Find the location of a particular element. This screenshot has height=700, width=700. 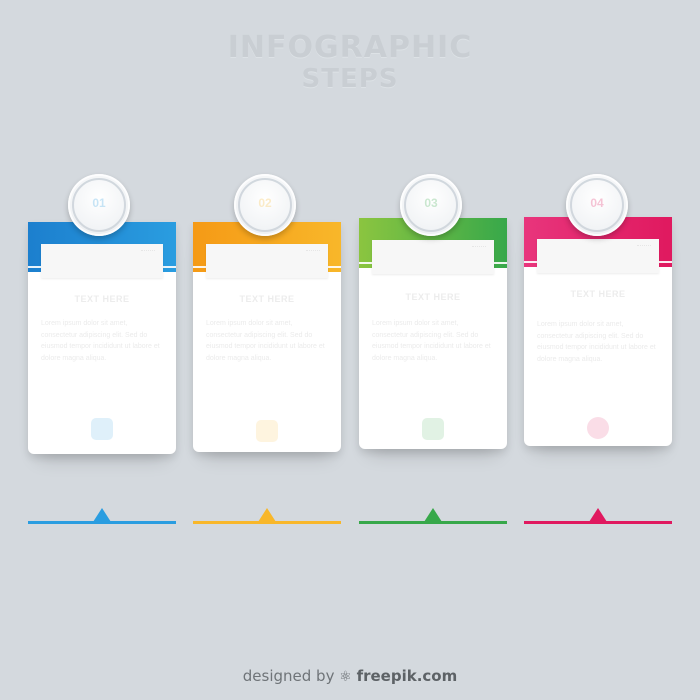

credit-prefix: designed by is located at coordinates (288, 676).